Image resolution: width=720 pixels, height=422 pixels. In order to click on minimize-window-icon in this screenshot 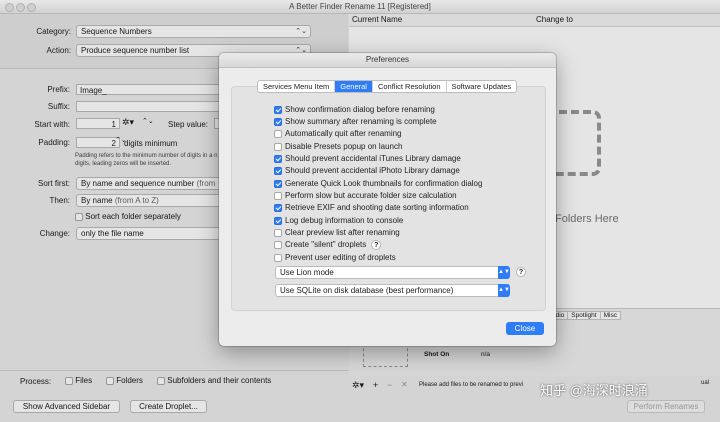, I will do `click(20, 7)`.